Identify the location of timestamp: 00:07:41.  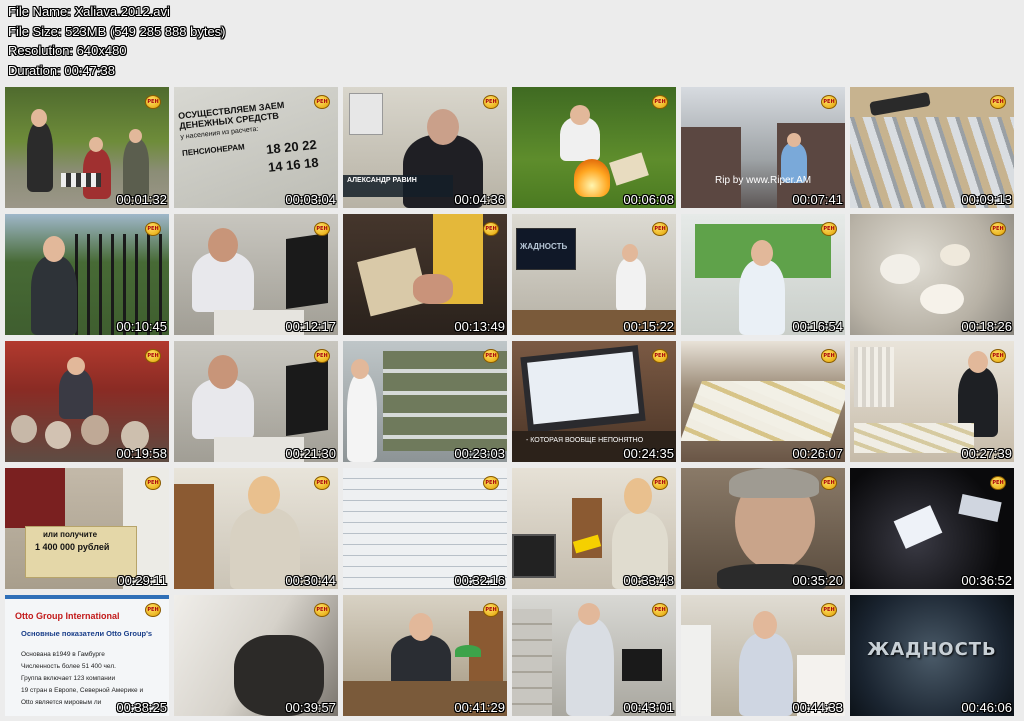
(817, 199).